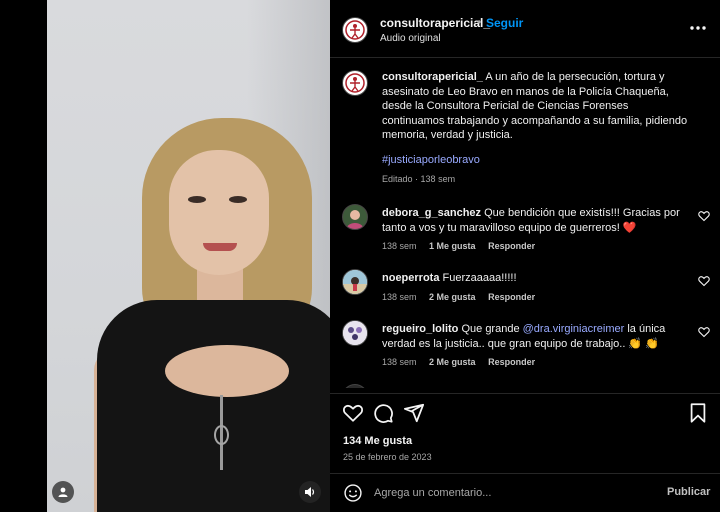  I want to click on comment-meta: 138 sem 1 Me gusta Responder, so click(463, 246).